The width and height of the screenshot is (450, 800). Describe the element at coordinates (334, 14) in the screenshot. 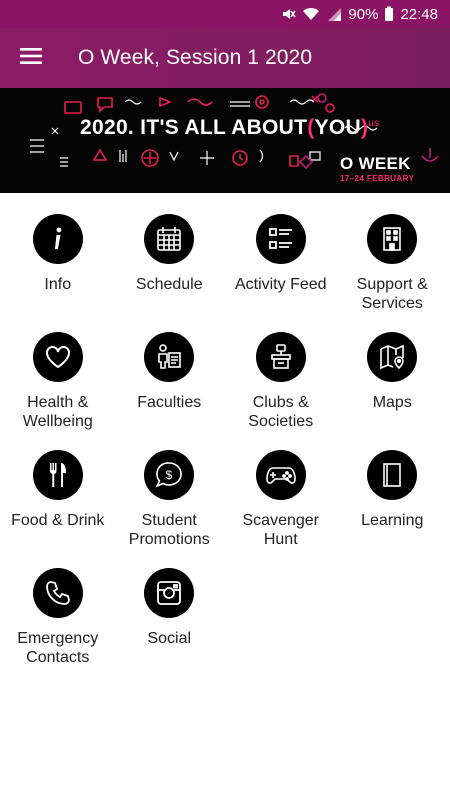

I see `signal-icon` at that location.